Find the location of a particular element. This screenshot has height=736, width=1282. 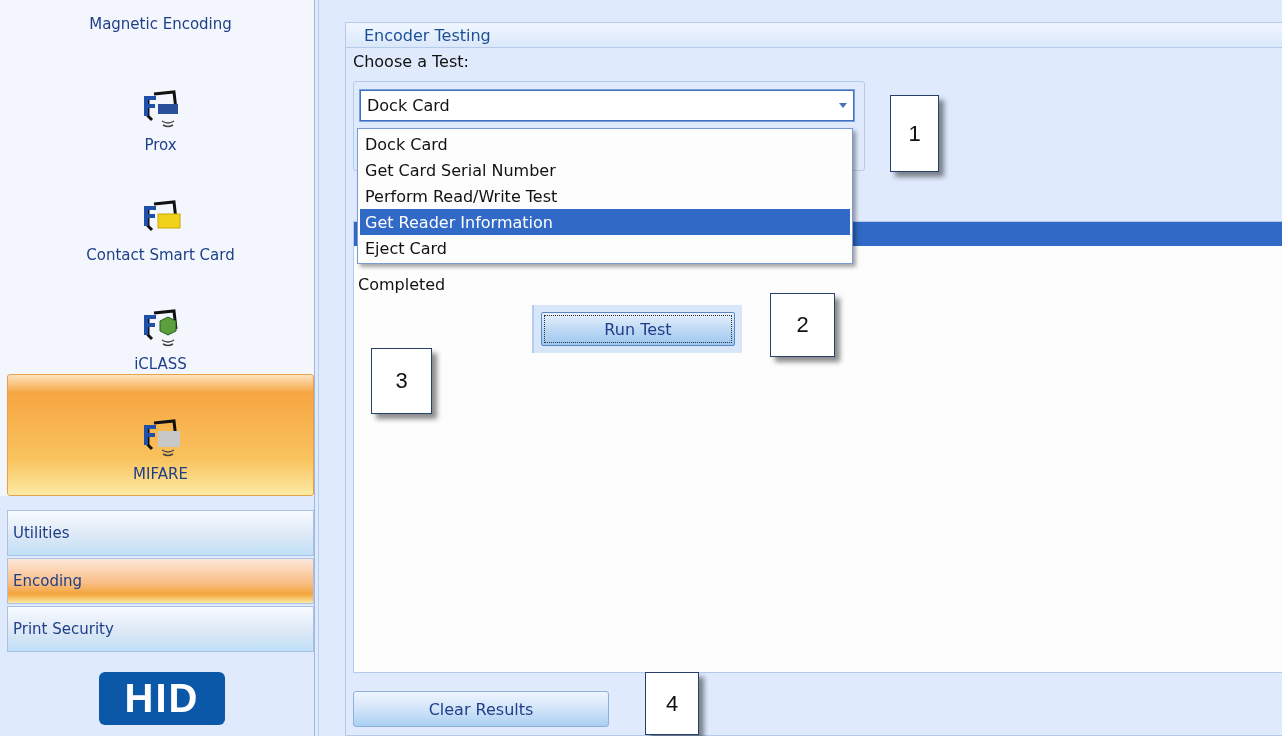

run-test-button: Run Test is located at coordinates (638, 329).